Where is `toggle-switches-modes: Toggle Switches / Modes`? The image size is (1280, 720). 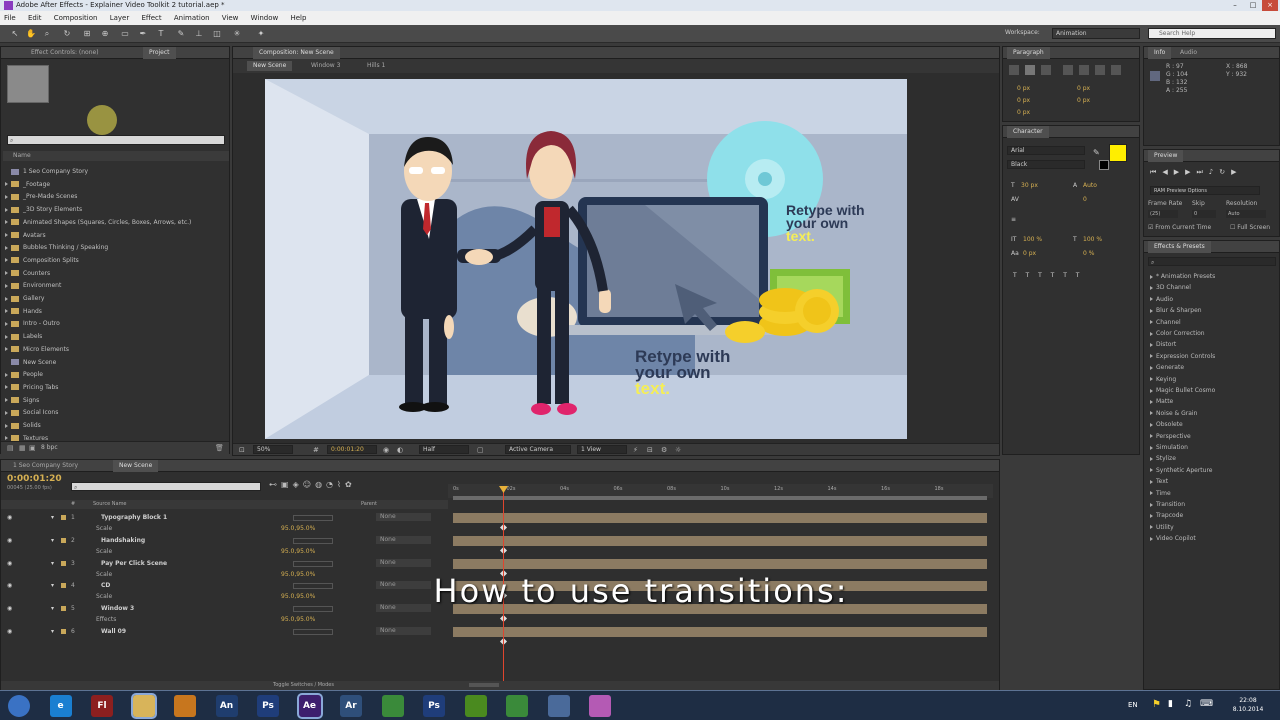
toggle-switches-modes: Toggle Switches / Modes is located at coordinates (303, 685).